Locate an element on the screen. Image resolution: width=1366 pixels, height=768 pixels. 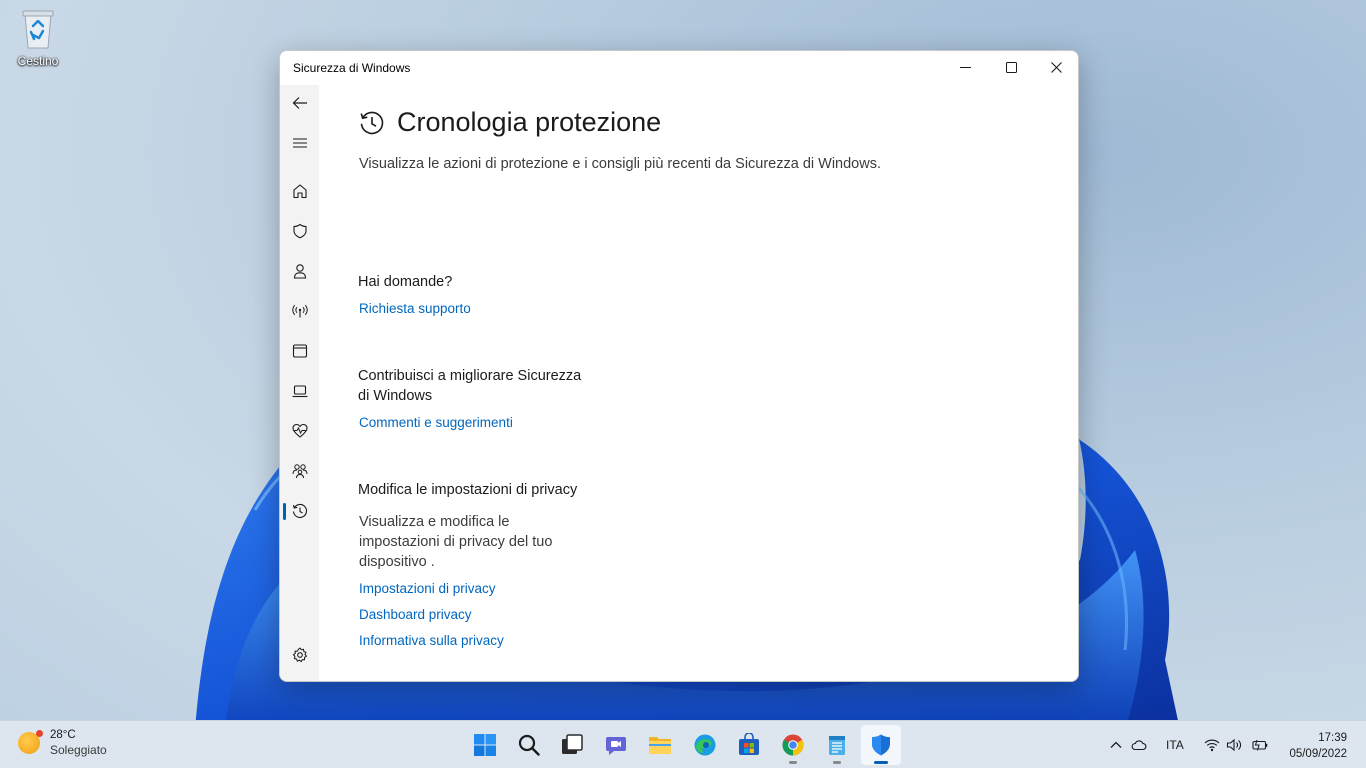
antenna-icon is located at coordinates (299, 311).